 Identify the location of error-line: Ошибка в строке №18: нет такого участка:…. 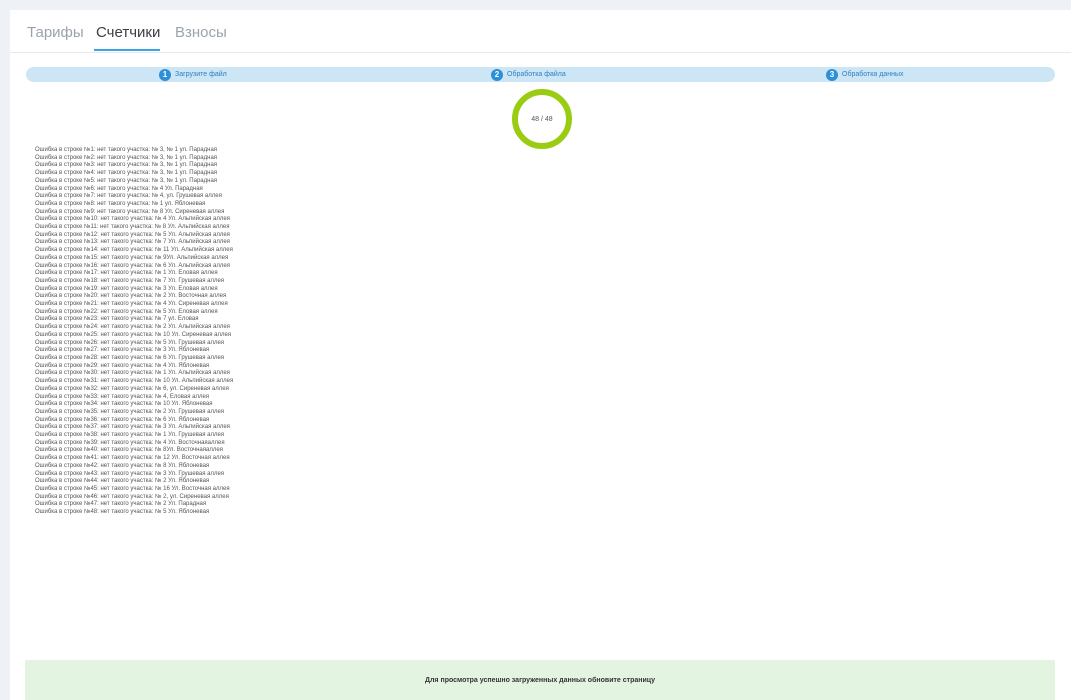
(130, 280).